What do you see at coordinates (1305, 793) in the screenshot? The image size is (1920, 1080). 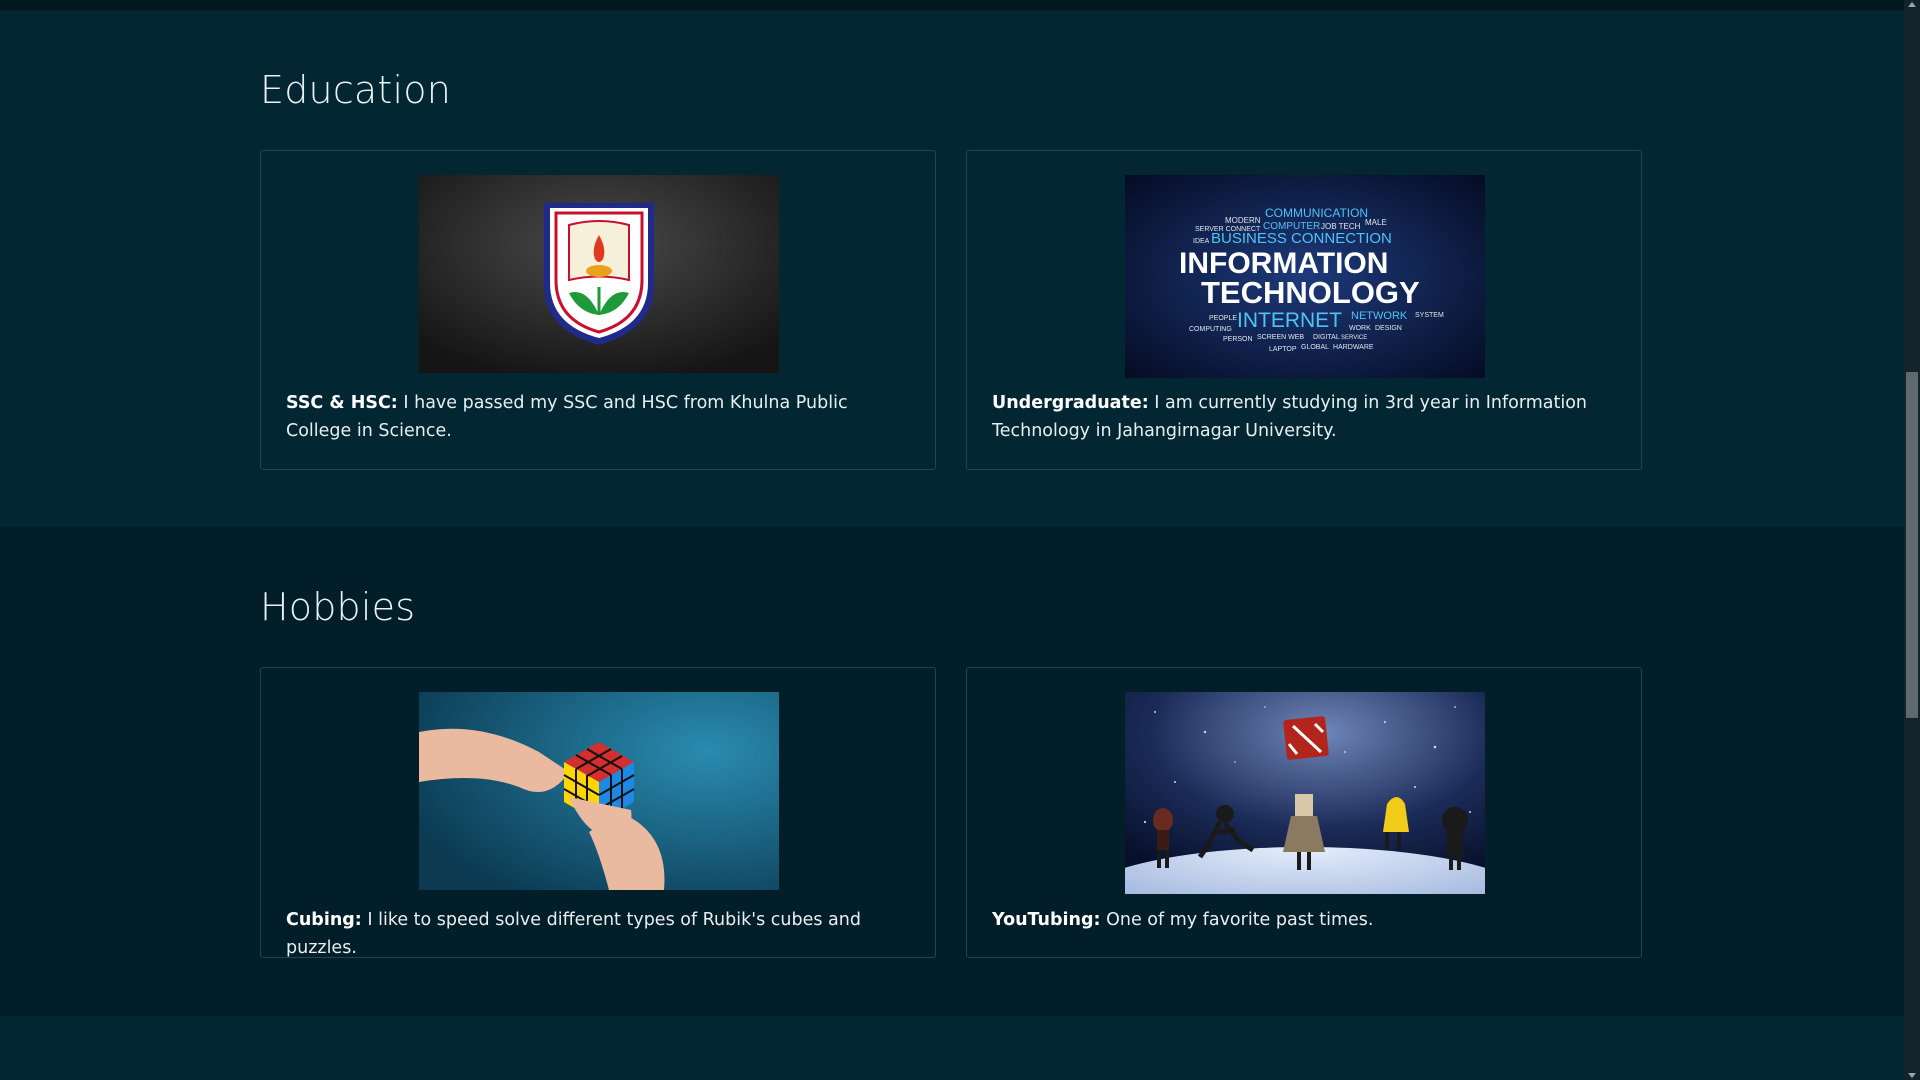 I see `game-characters-in-space-image` at bounding box center [1305, 793].